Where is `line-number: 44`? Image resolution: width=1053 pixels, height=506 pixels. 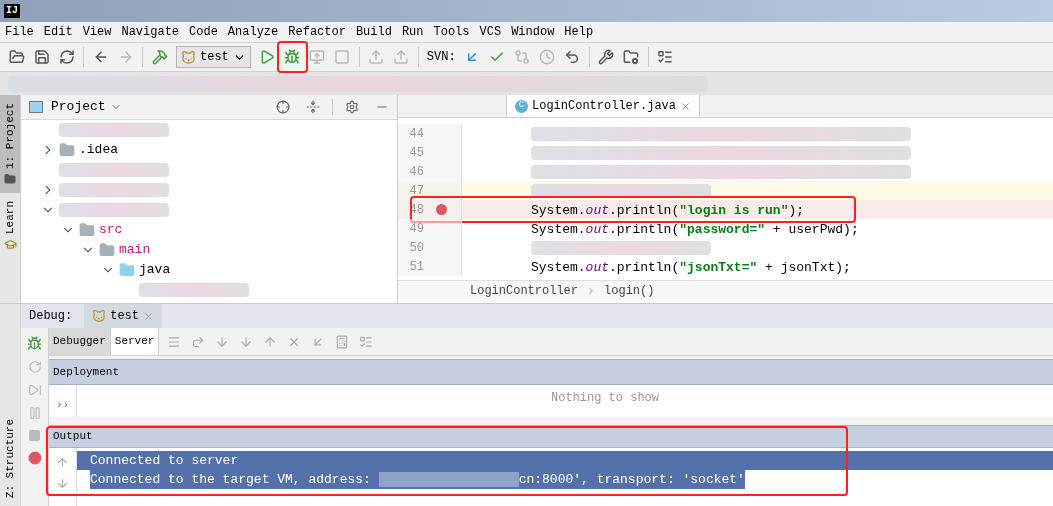
line-number: 44 is located at coordinates (416, 134).